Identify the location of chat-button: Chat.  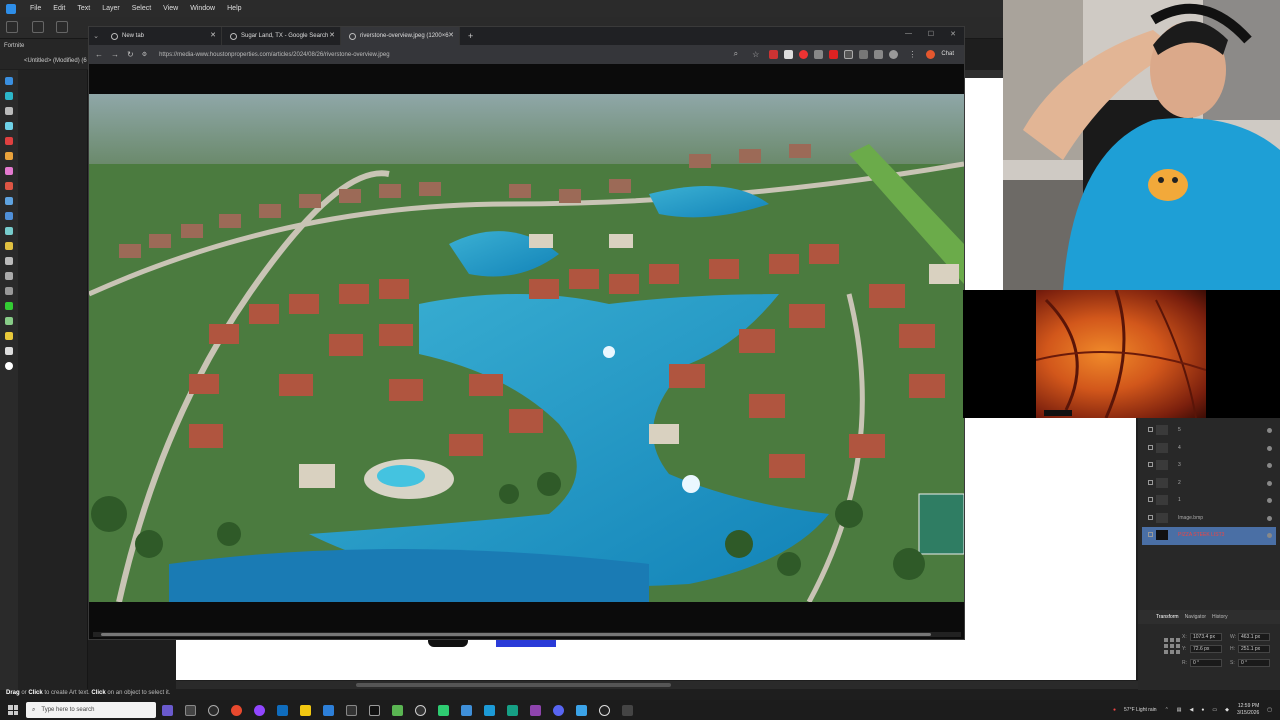
(947, 54).